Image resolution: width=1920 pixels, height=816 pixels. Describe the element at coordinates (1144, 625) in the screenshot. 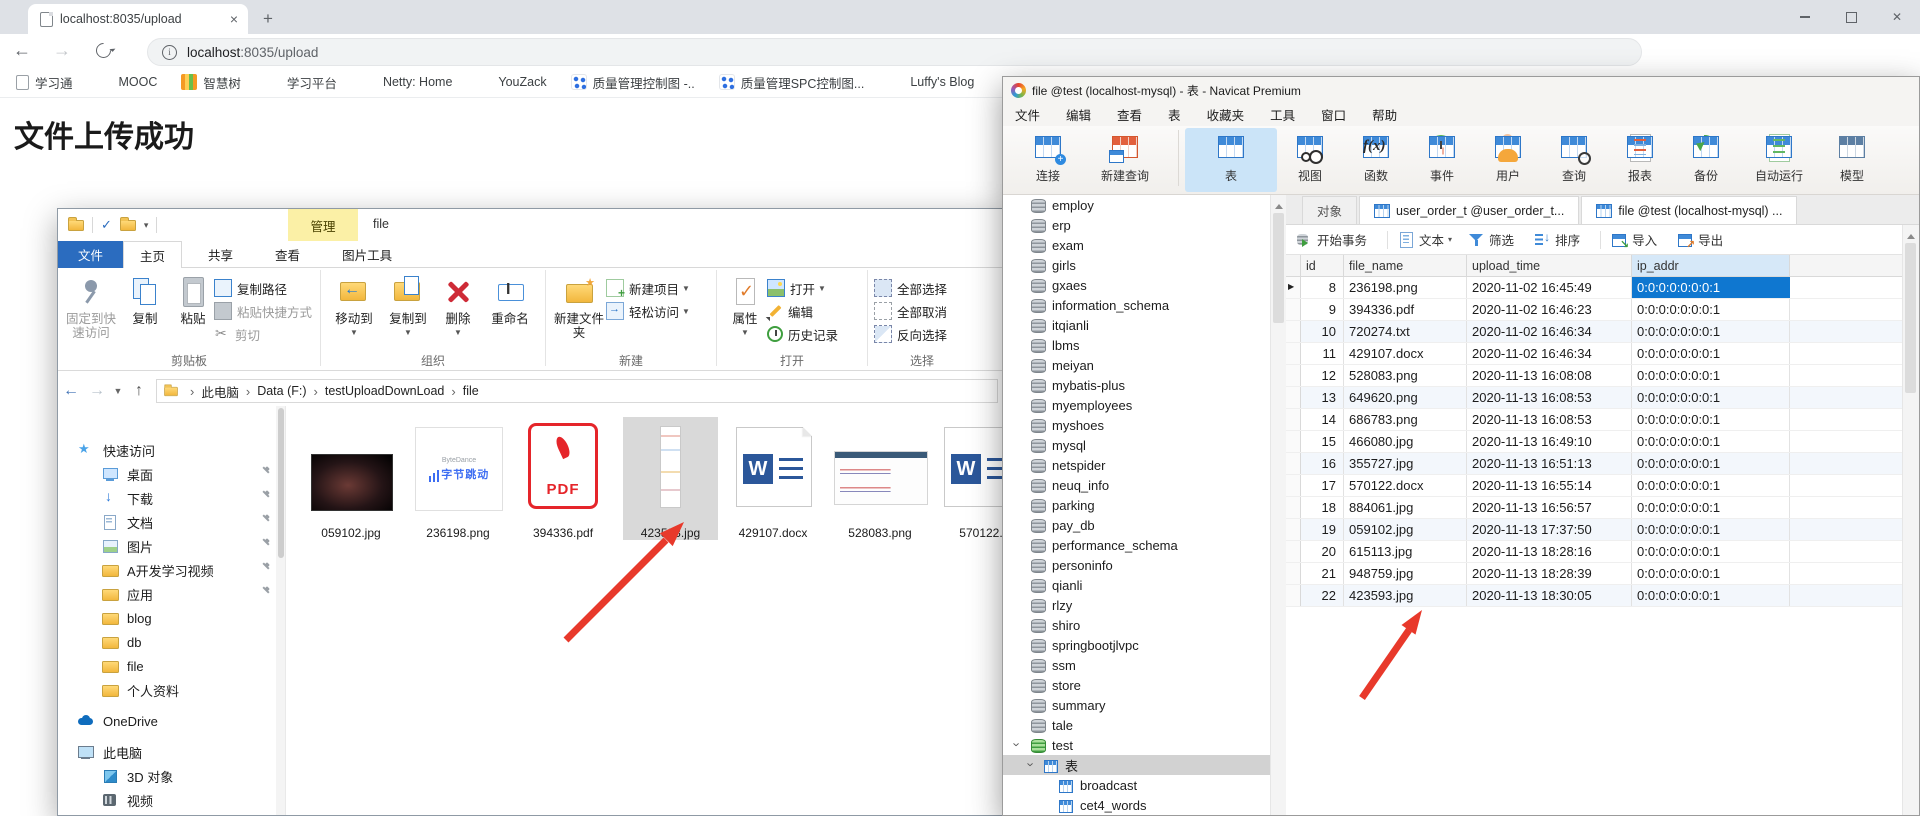

I see `tree-item: shiro` at that location.